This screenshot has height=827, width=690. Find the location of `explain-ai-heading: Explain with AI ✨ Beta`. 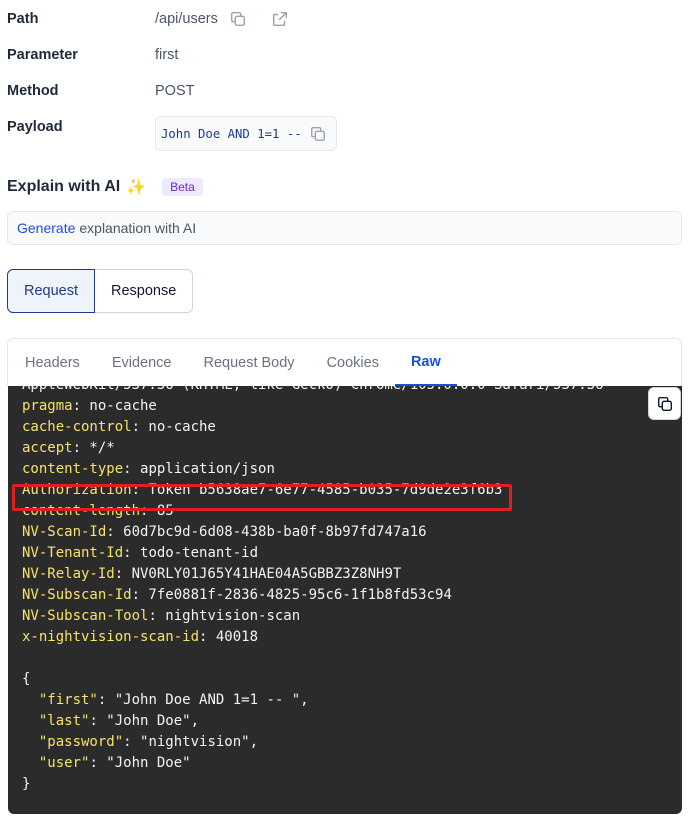

explain-ai-heading: Explain with AI ✨ Beta is located at coordinates (105, 187).